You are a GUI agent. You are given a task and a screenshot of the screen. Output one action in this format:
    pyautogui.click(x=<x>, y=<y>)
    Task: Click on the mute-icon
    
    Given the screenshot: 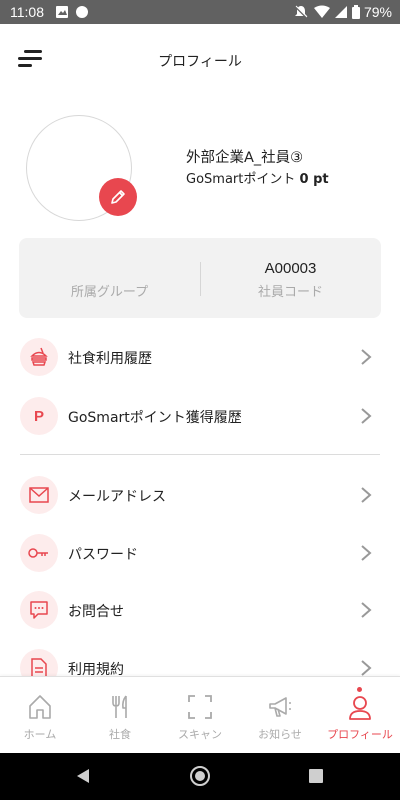 What is the action you would take?
    pyautogui.click(x=301, y=14)
    